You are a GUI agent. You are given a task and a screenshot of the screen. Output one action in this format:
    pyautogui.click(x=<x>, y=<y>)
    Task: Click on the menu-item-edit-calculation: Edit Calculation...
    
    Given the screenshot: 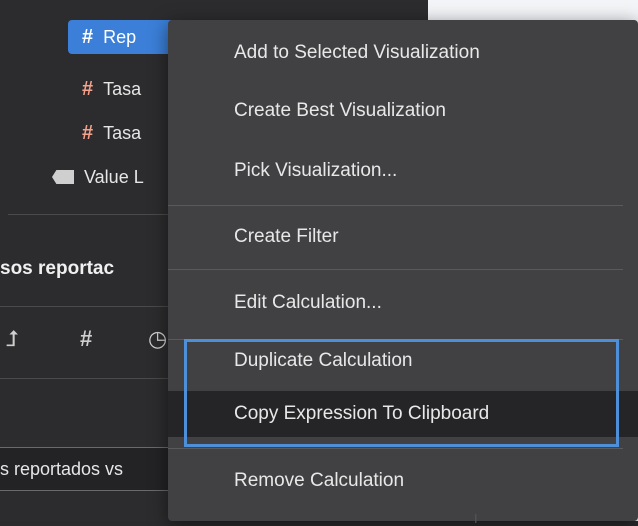 What is the action you would take?
    pyautogui.click(x=403, y=303)
    